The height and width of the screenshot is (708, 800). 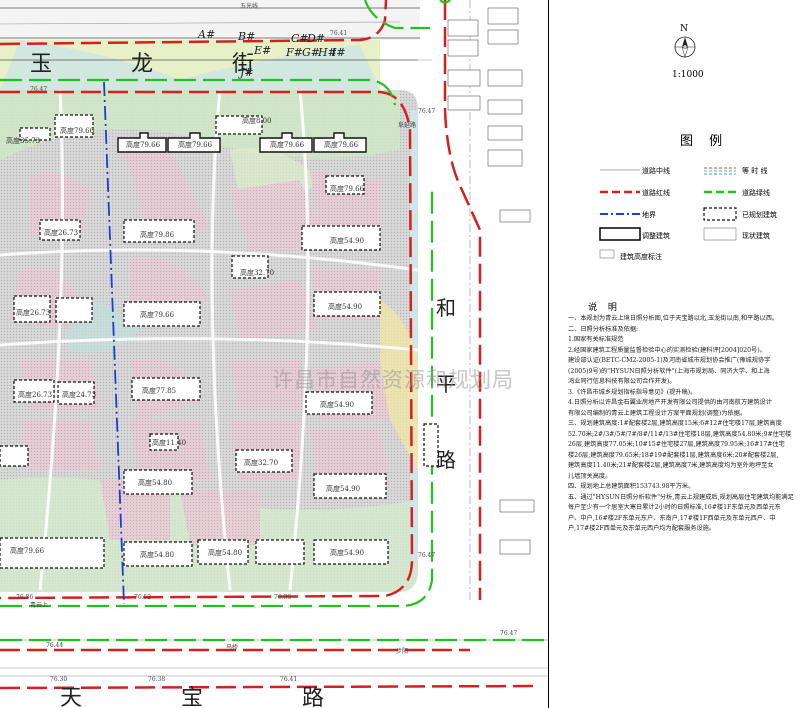 What do you see at coordinates (670, 402) in the screenshot?
I see `notes-line: 4.日照分析以许昌金石翼业房地产开发有限公司提供的由河南航方建筑设计` at bounding box center [670, 402].